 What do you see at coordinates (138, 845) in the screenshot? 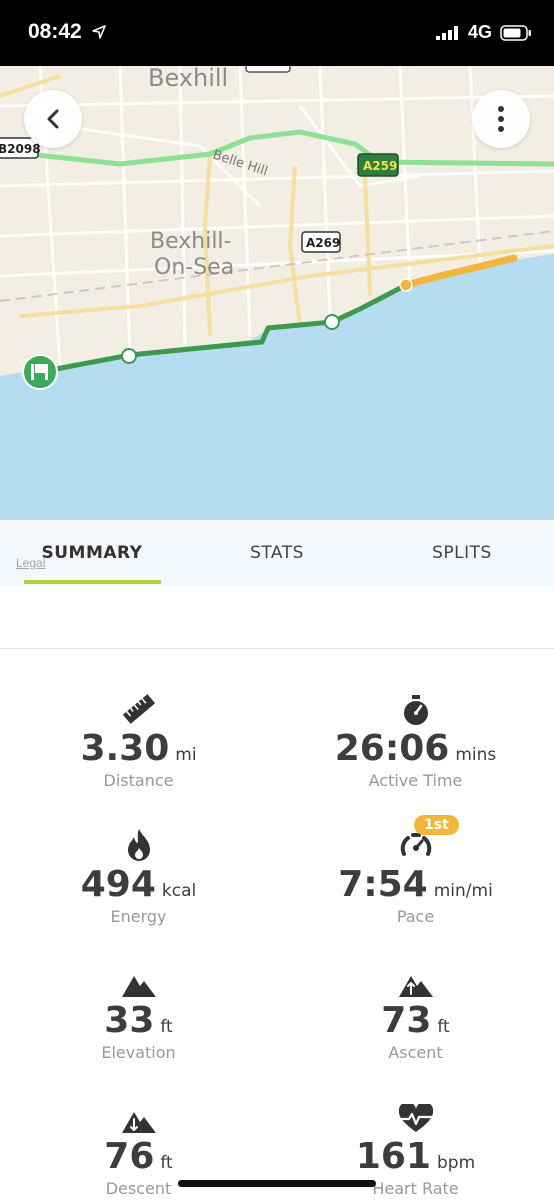
I see `flame-icon` at bounding box center [138, 845].